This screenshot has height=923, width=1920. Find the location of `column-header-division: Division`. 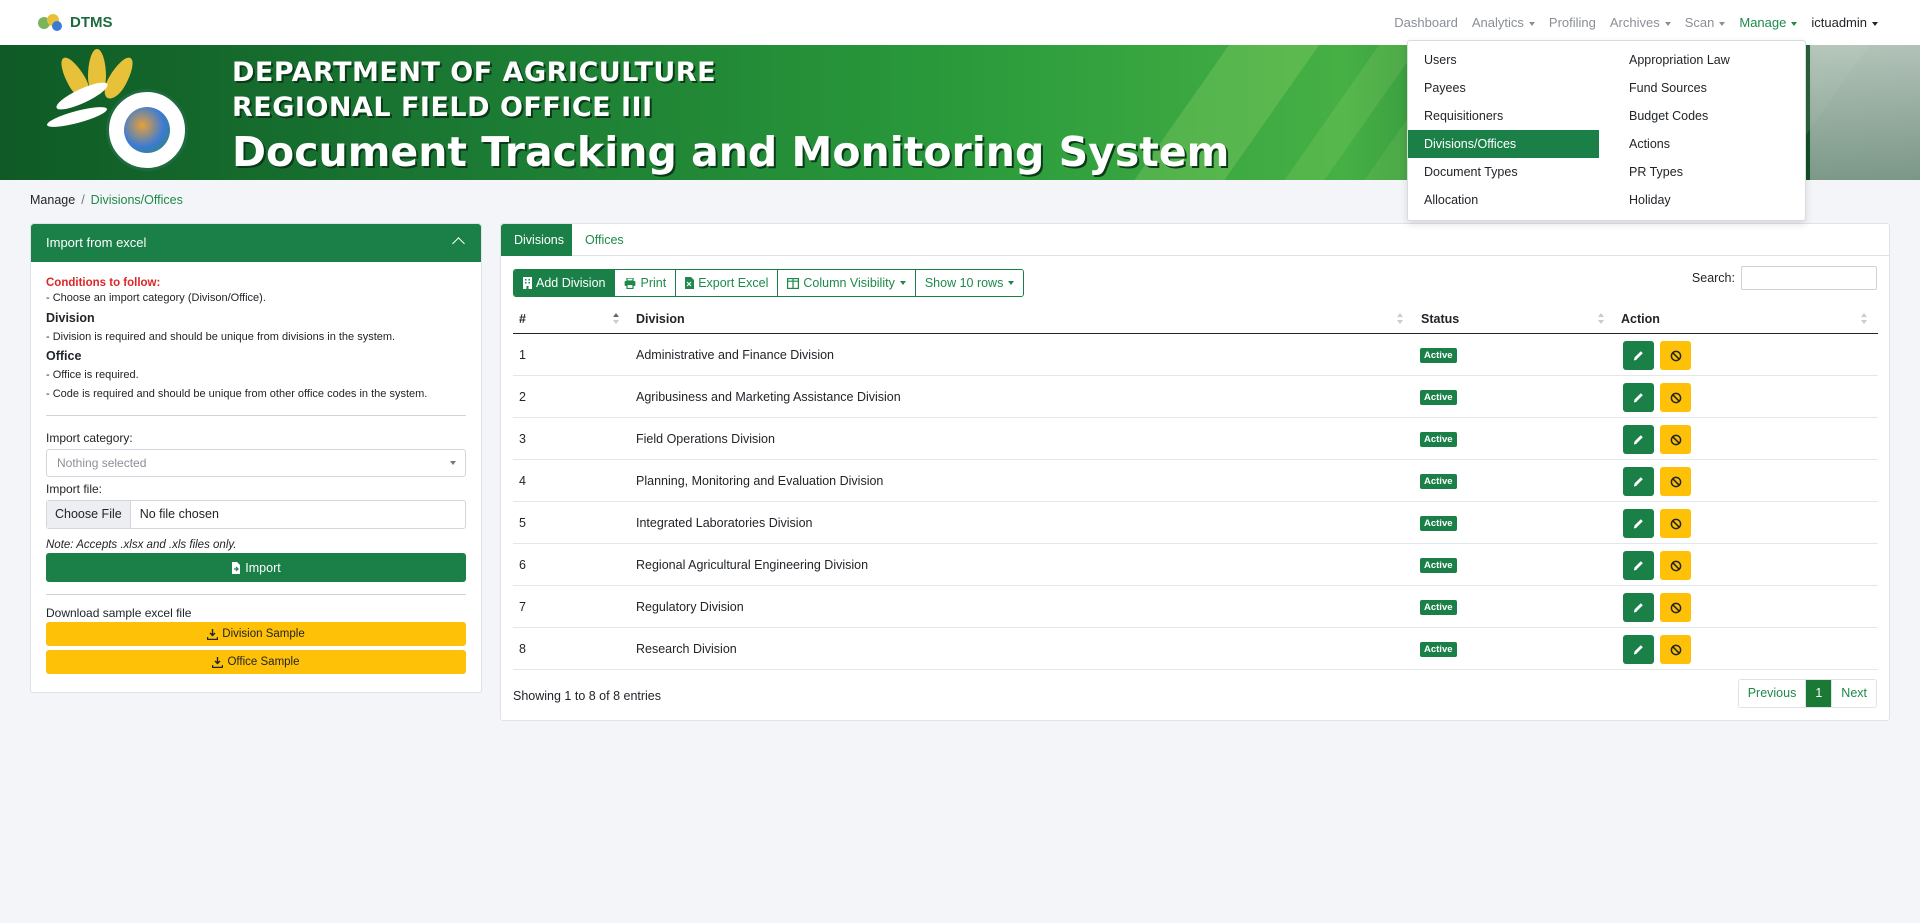

column-header-division: Division is located at coordinates (660, 319).